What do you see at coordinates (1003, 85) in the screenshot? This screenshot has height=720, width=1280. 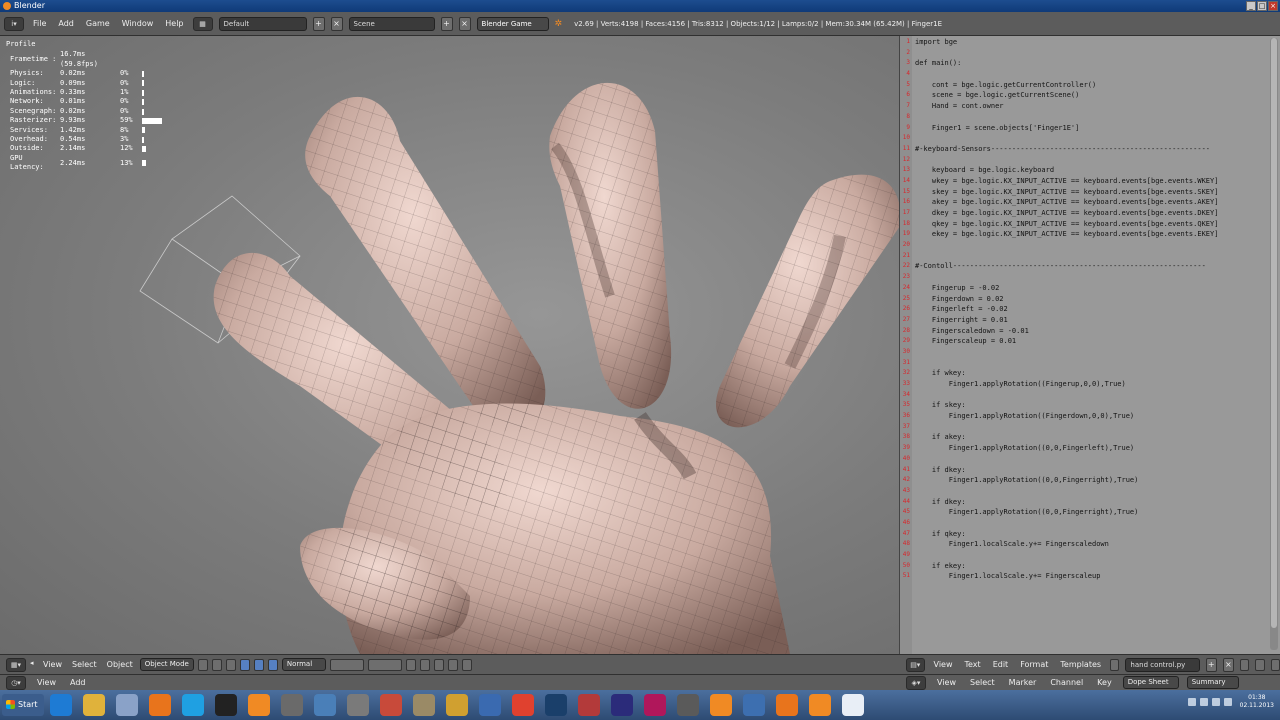 I see `code-text: cont = bge.logic.getCurrentController()` at bounding box center [1003, 85].